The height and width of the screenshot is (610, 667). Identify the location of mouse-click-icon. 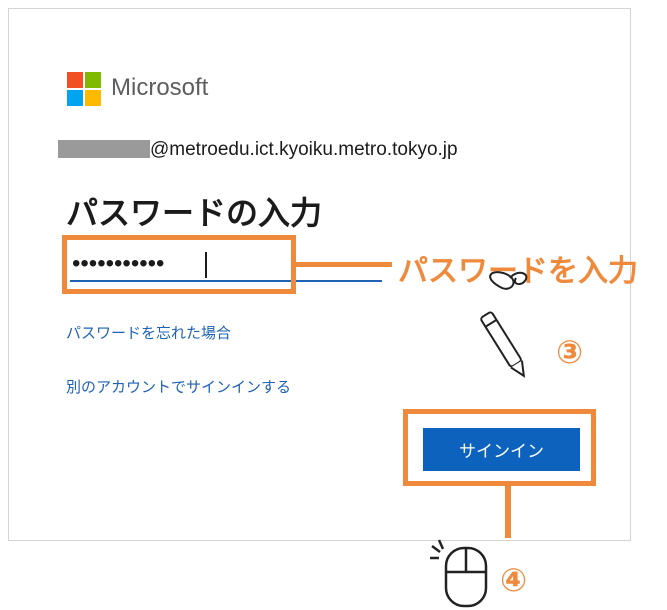
(459, 573).